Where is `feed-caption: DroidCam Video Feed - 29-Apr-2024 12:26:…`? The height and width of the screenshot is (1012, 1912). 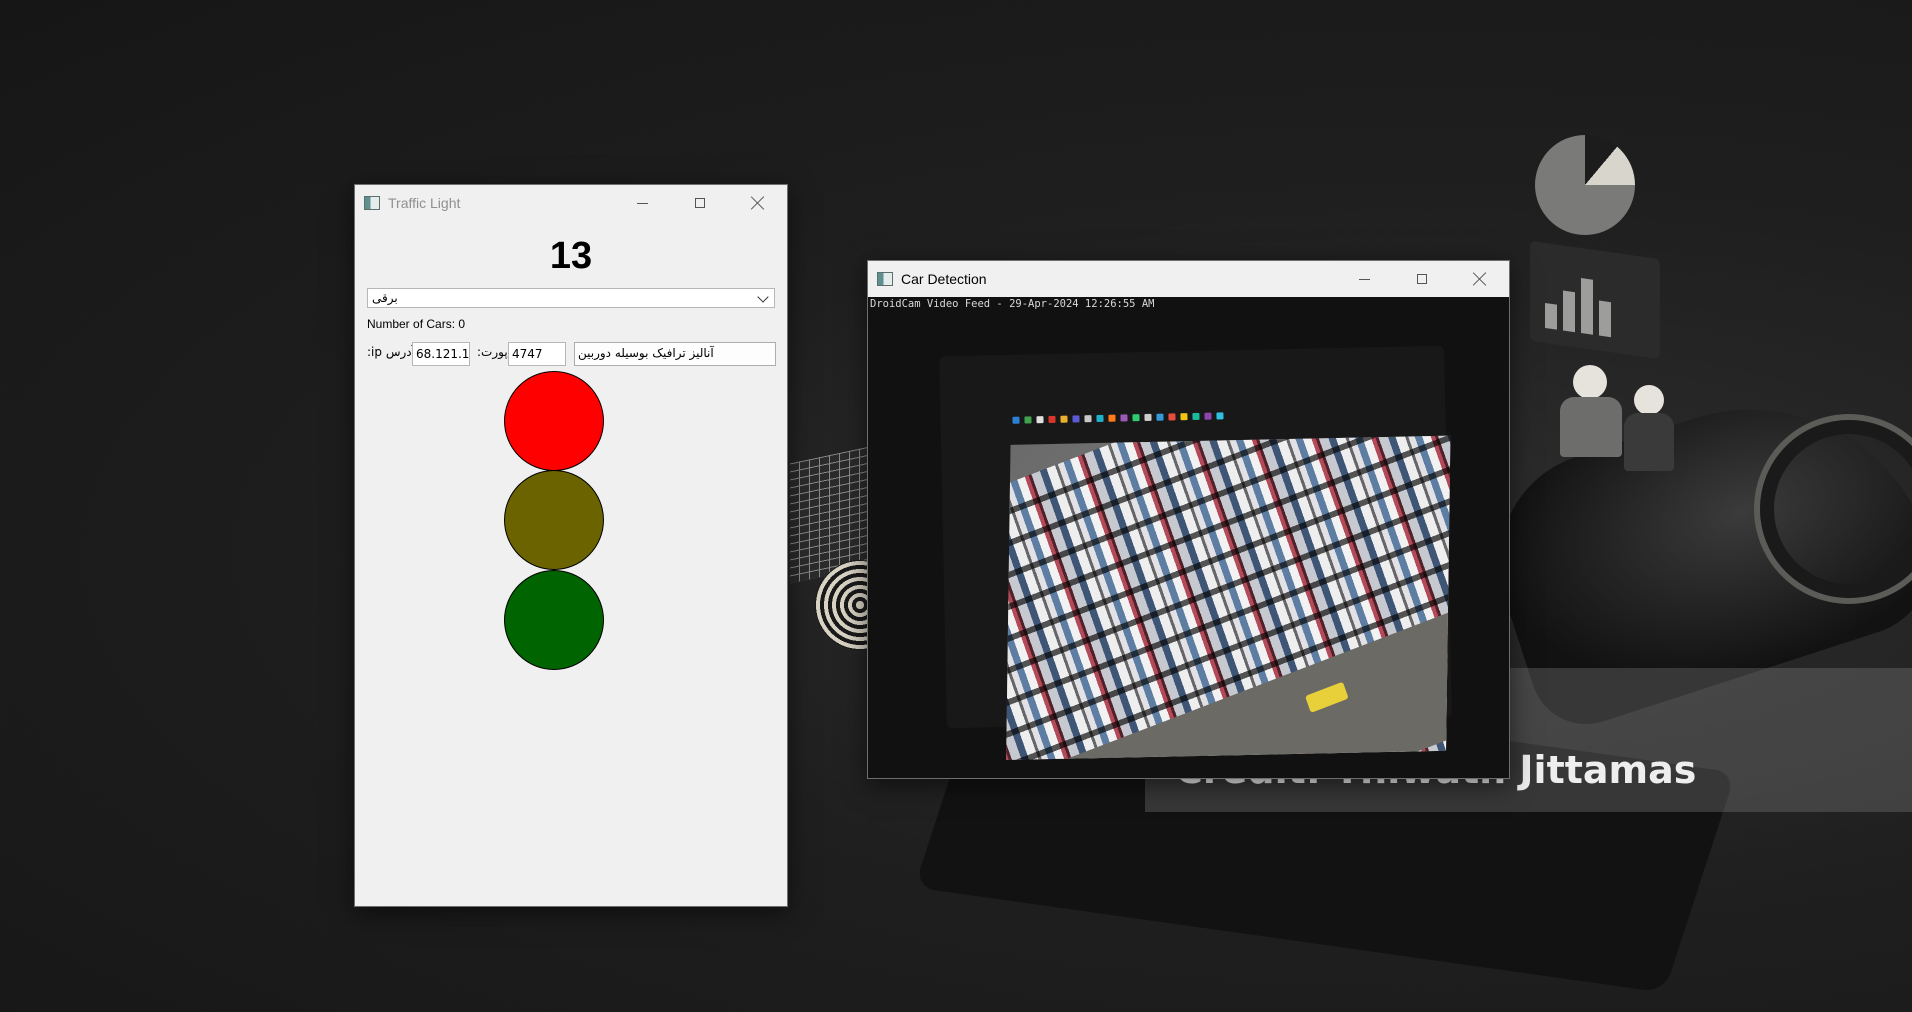
feed-caption: DroidCam Video Feed - 29-Apr-2024 12:26:… is located at coordinates (1012, 304).